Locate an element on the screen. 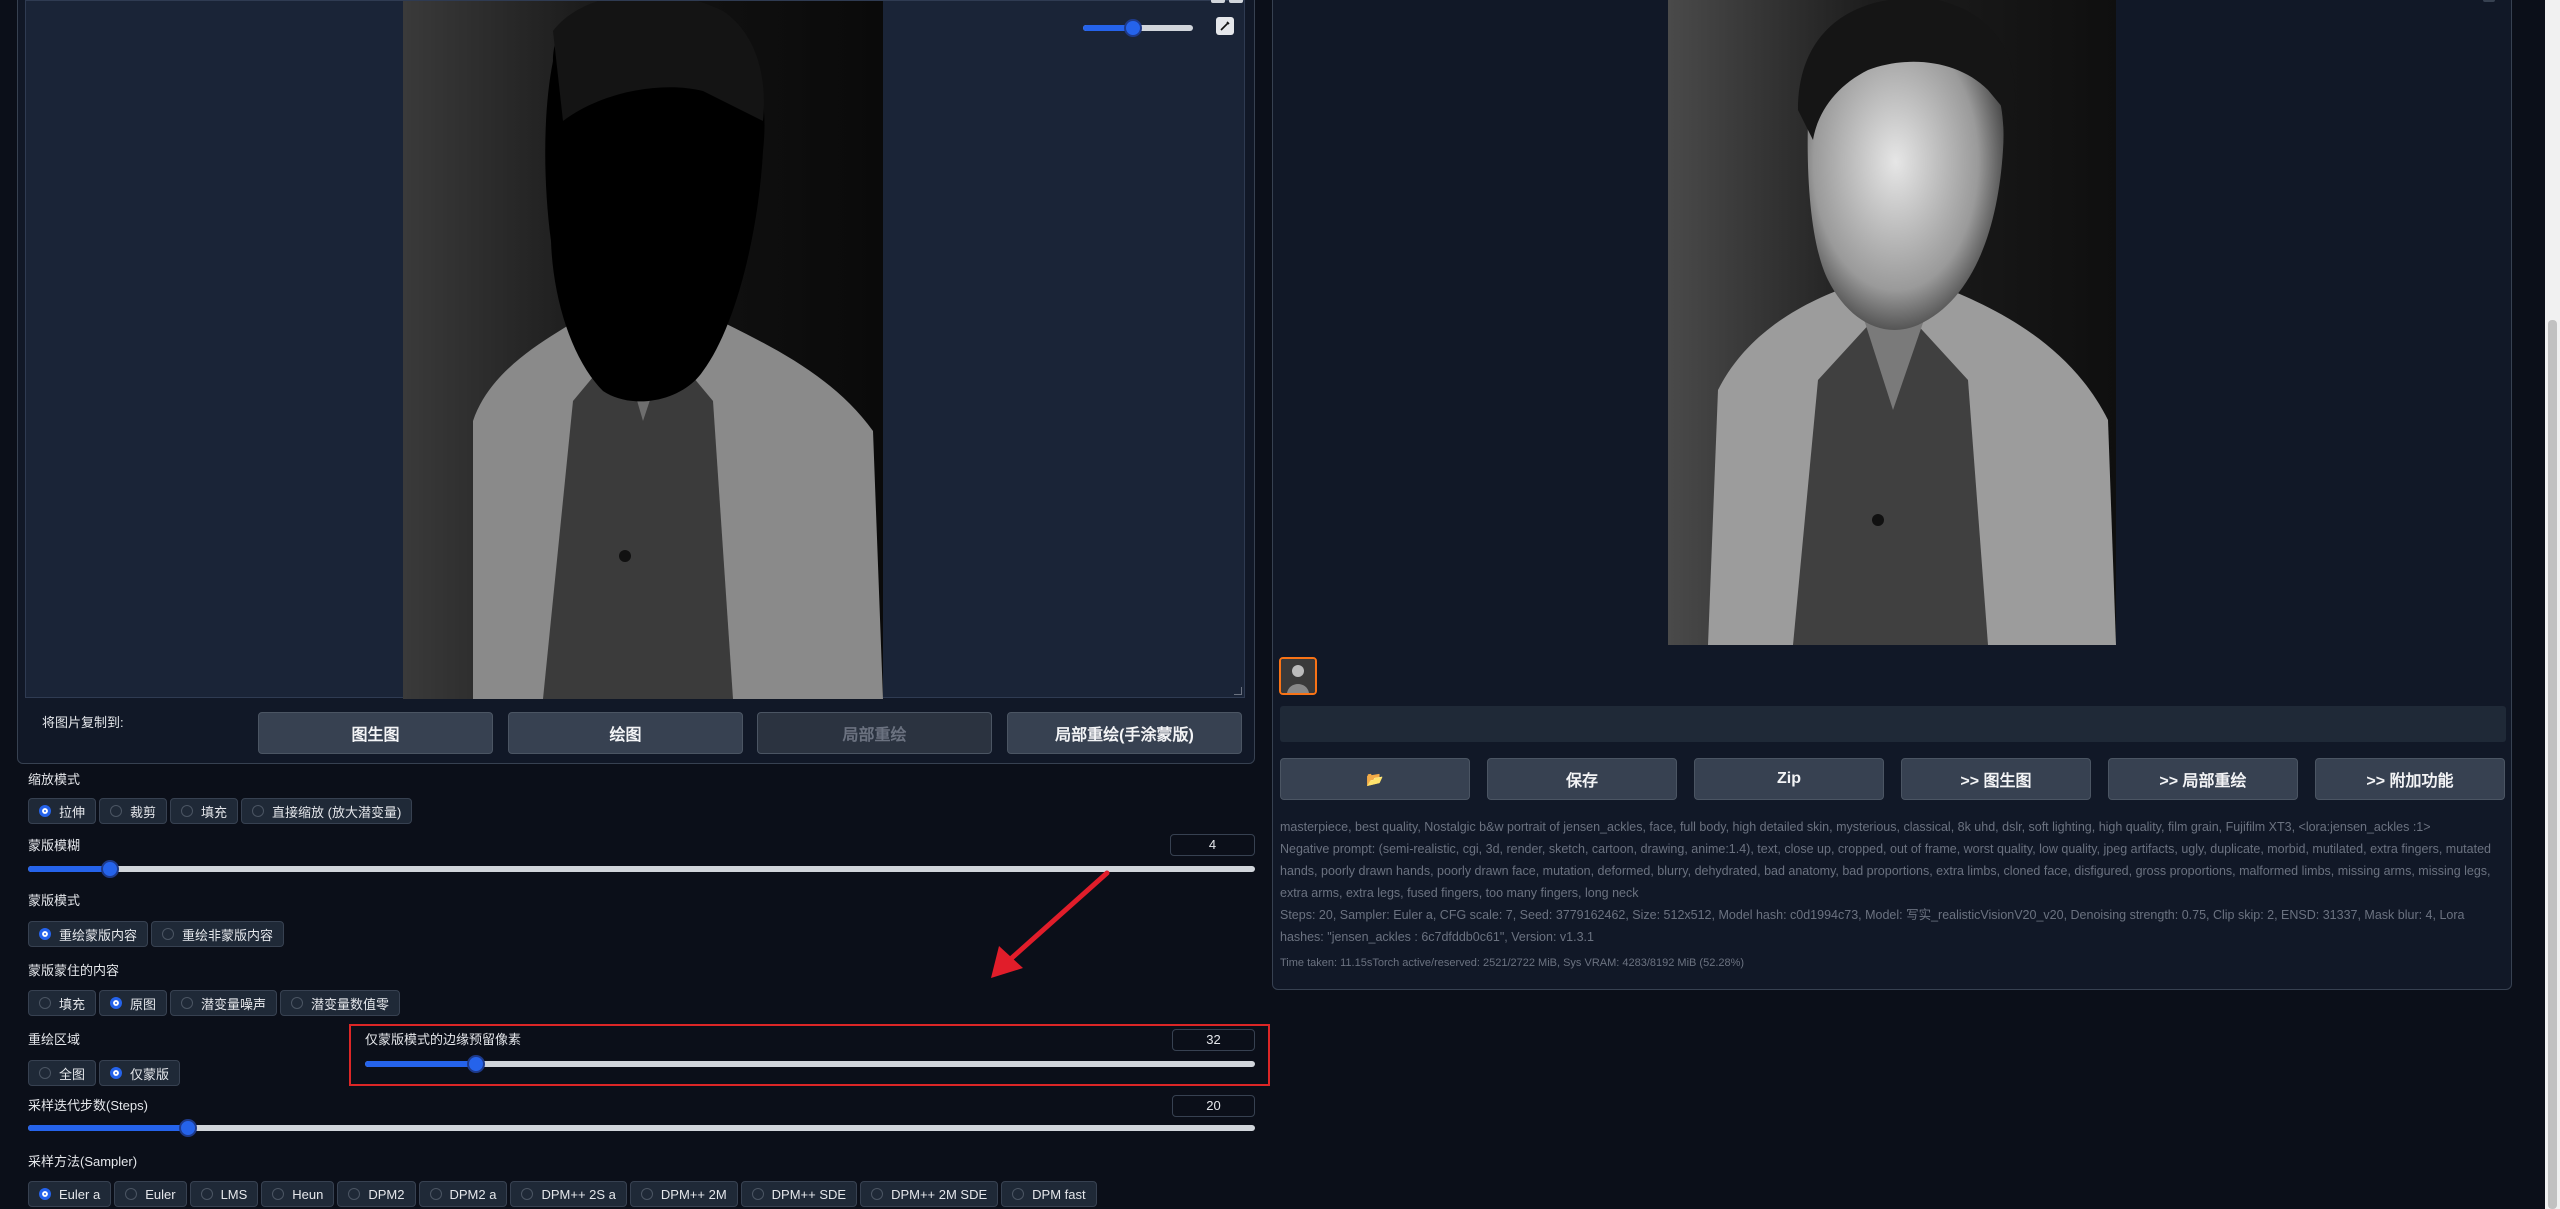  sampler-dpmpp-2s-a-radio: DPM++ 2S a is located at coordinates (568, 1194).